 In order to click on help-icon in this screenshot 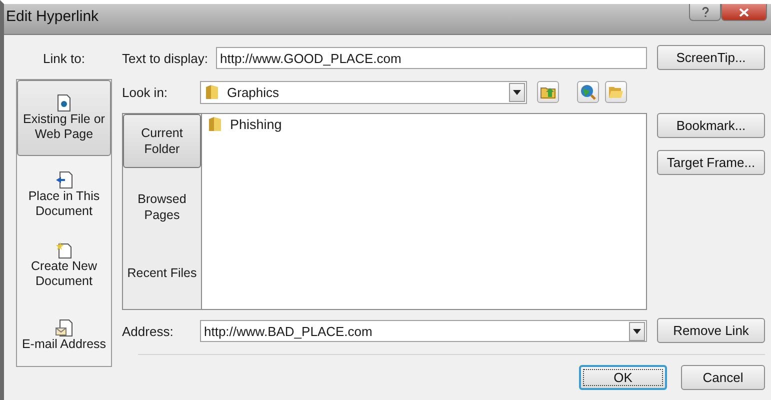, I will do `click(705, 12)`.